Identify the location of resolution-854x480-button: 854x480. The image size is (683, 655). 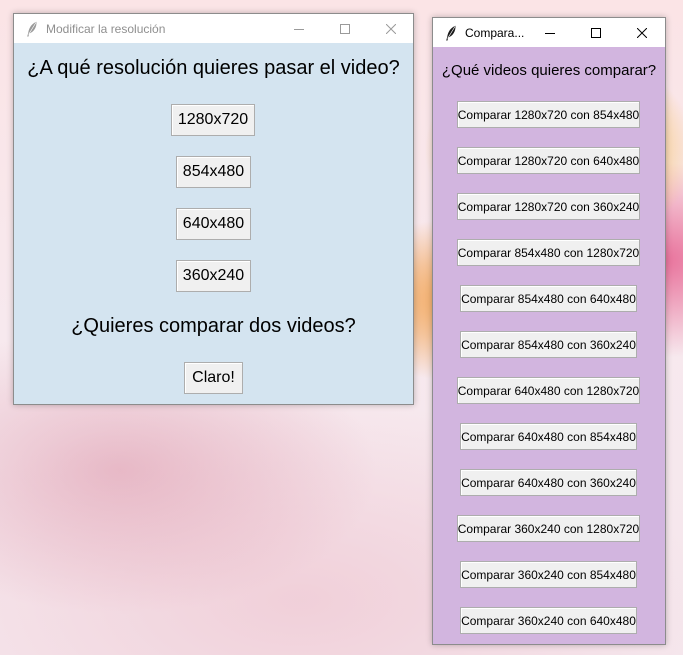
(213, 172).